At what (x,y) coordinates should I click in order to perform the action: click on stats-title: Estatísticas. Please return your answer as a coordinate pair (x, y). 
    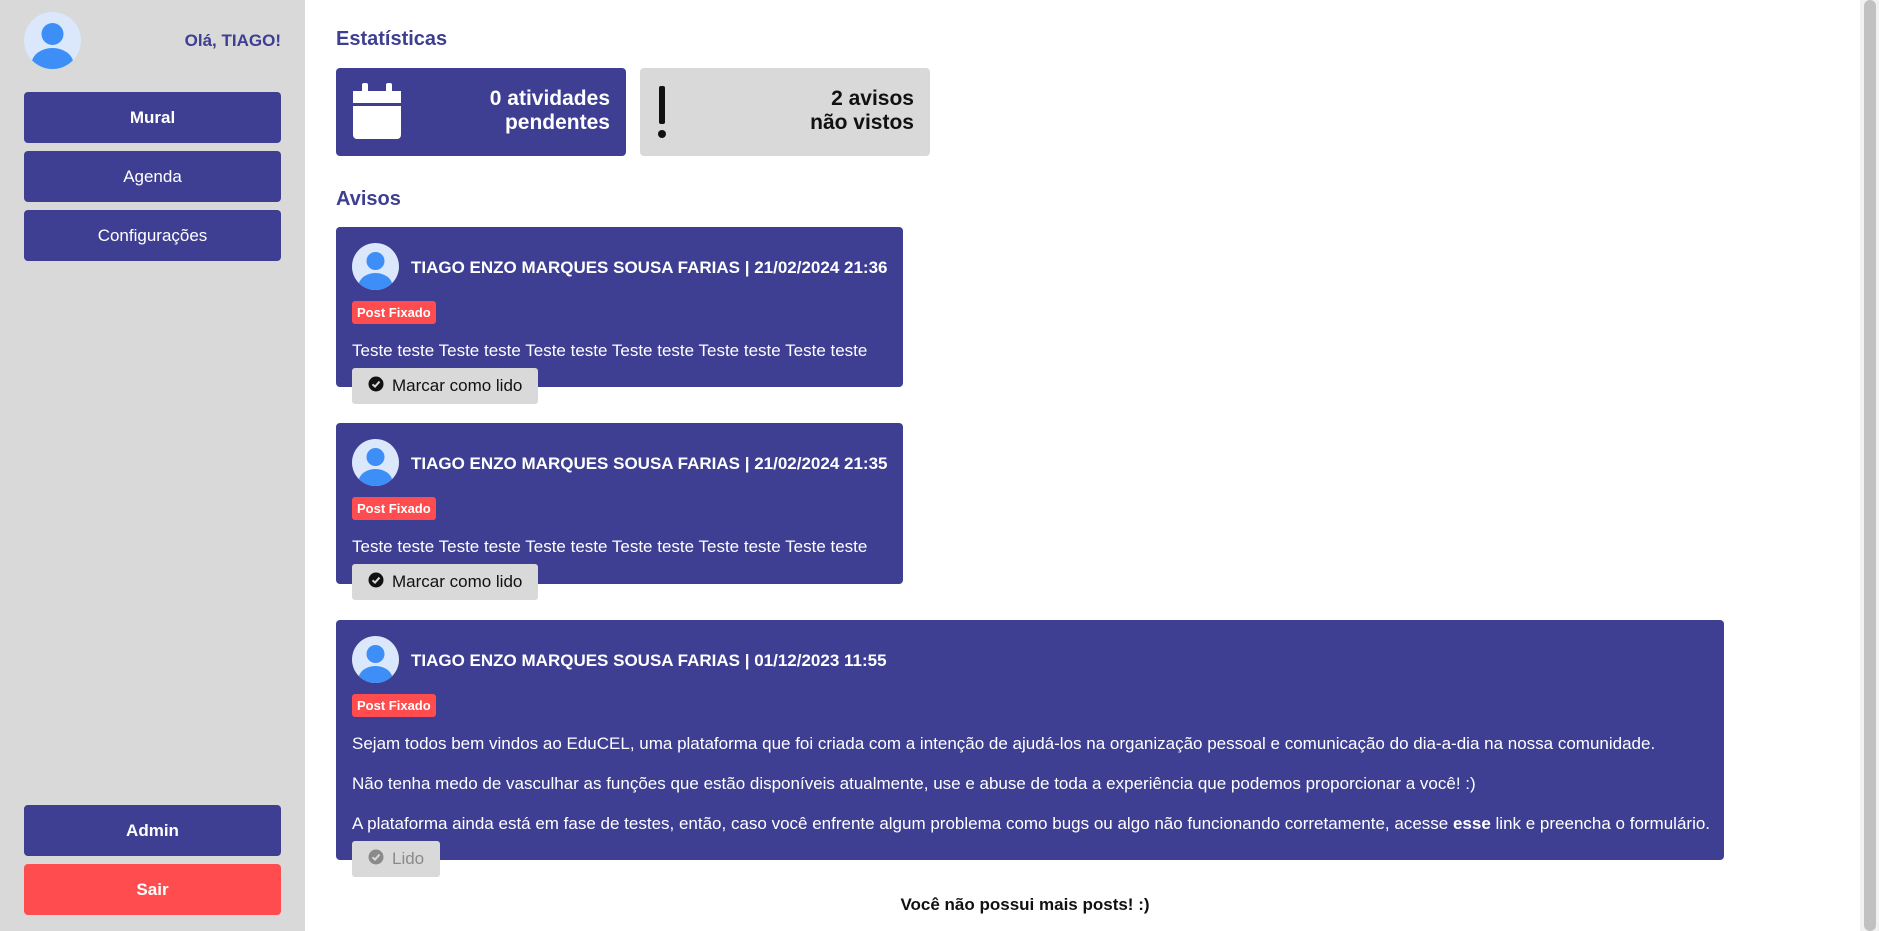
    Looking at the image, I should click on (392, 39).